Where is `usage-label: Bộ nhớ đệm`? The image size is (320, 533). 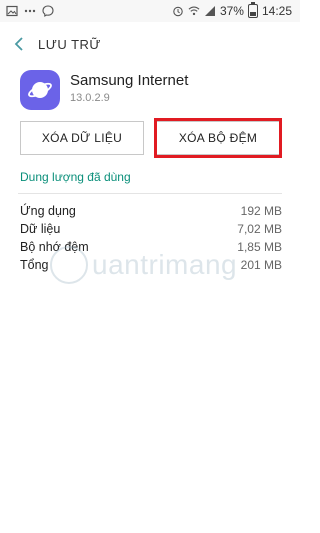
usage-label: Bộ nhớ đệm is located at coordinates (54, 247).